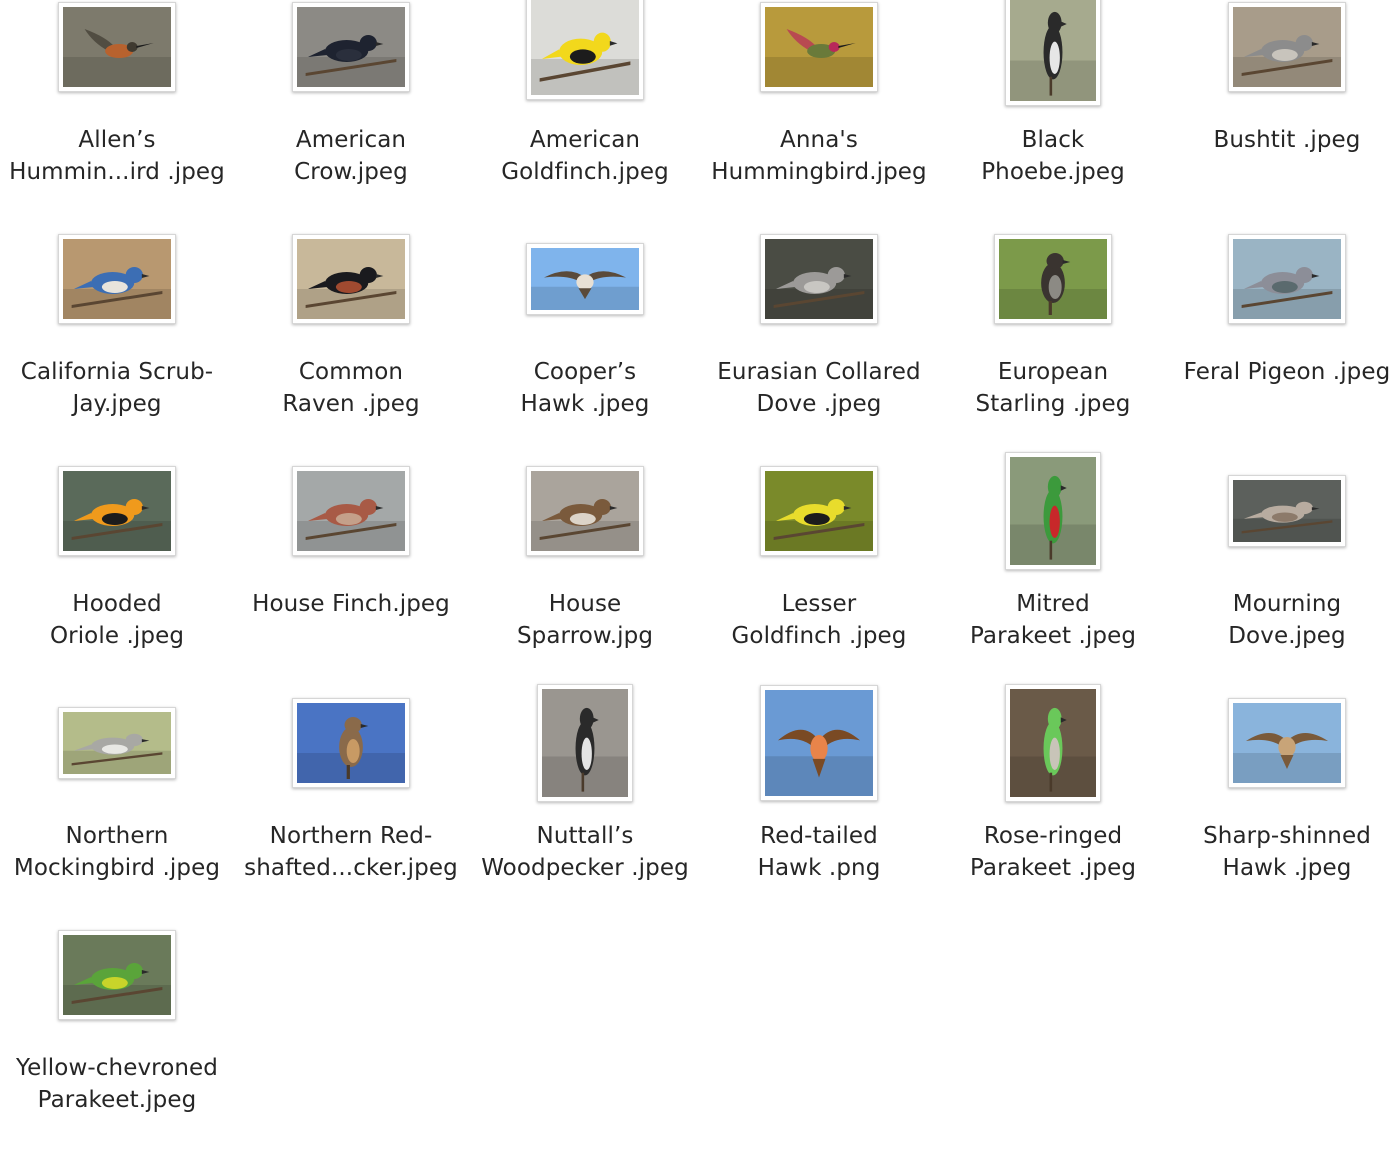  What do you see at coordinates (1279, 852) in the screenshot?
I see `file-name-label: Sharp-shinned Hawk .jpeg` at bounding box center [1279, 852].